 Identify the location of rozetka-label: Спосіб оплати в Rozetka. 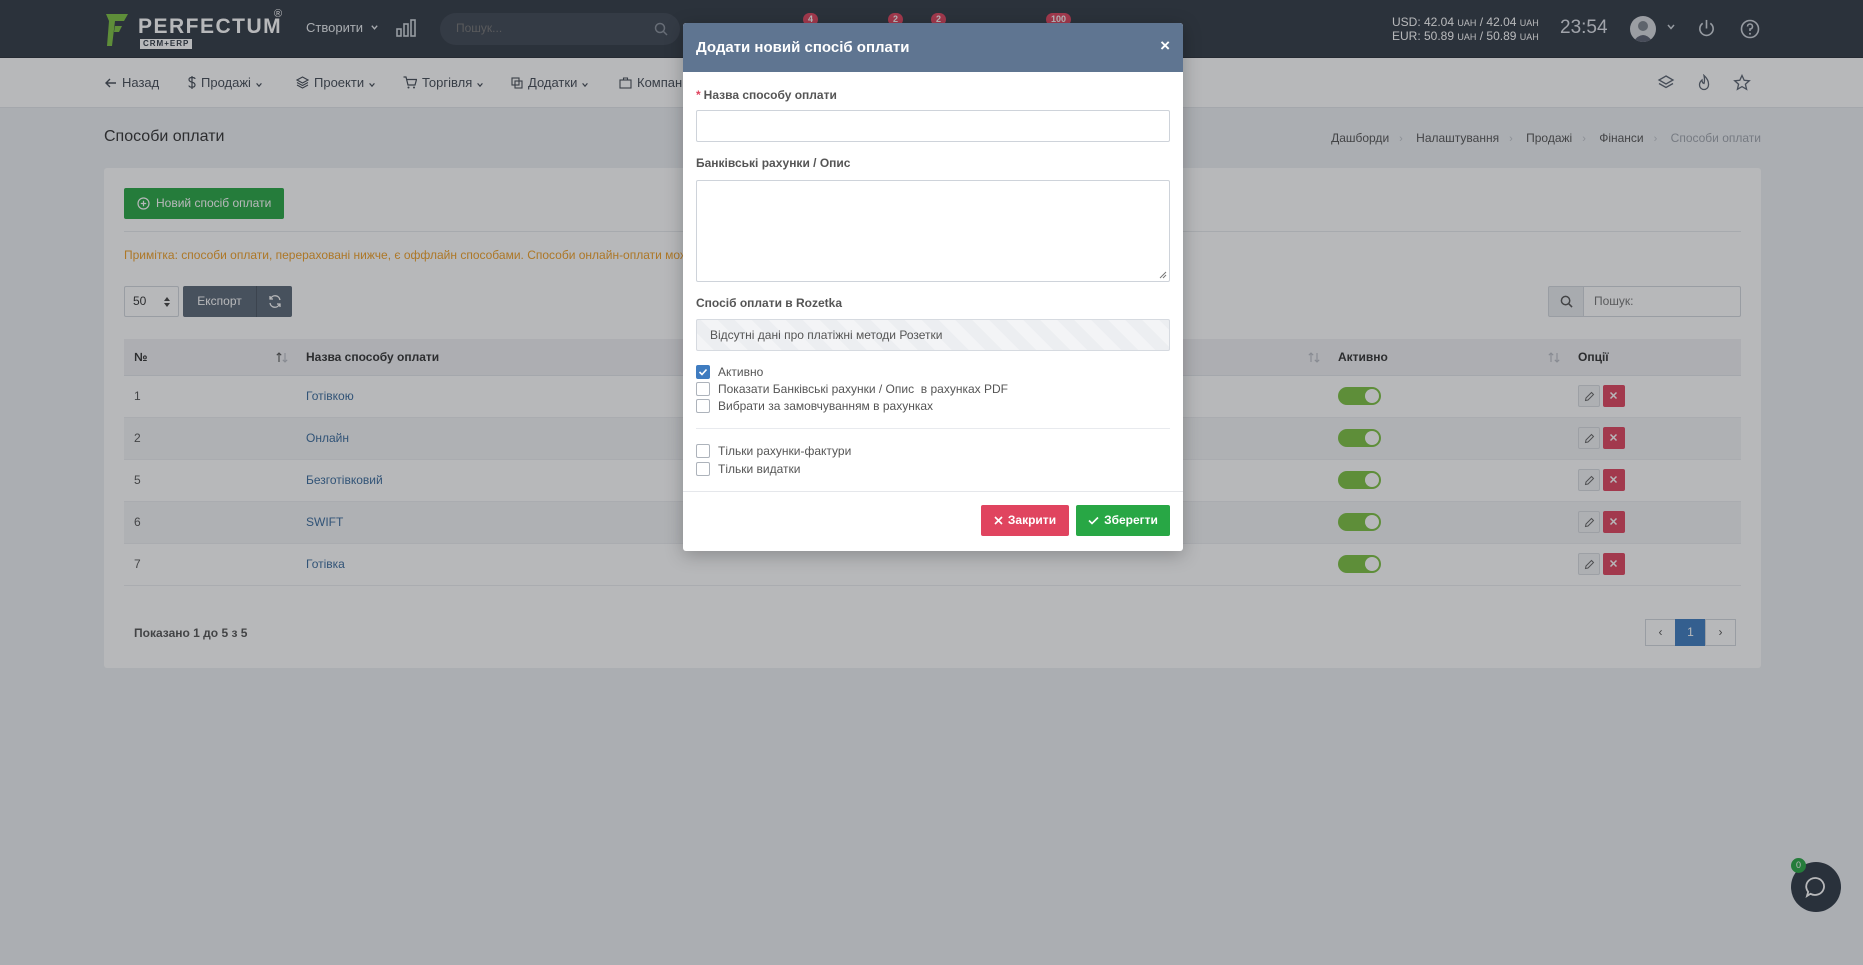
(769, 303).